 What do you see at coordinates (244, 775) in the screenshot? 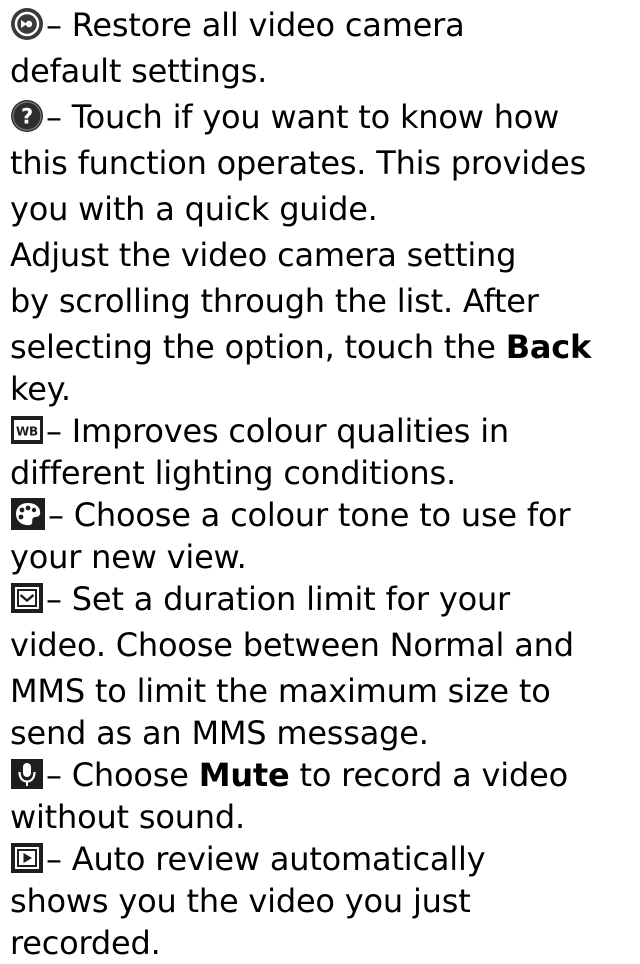
I see `mute-label: Mute` at bounding box center [244, 775].